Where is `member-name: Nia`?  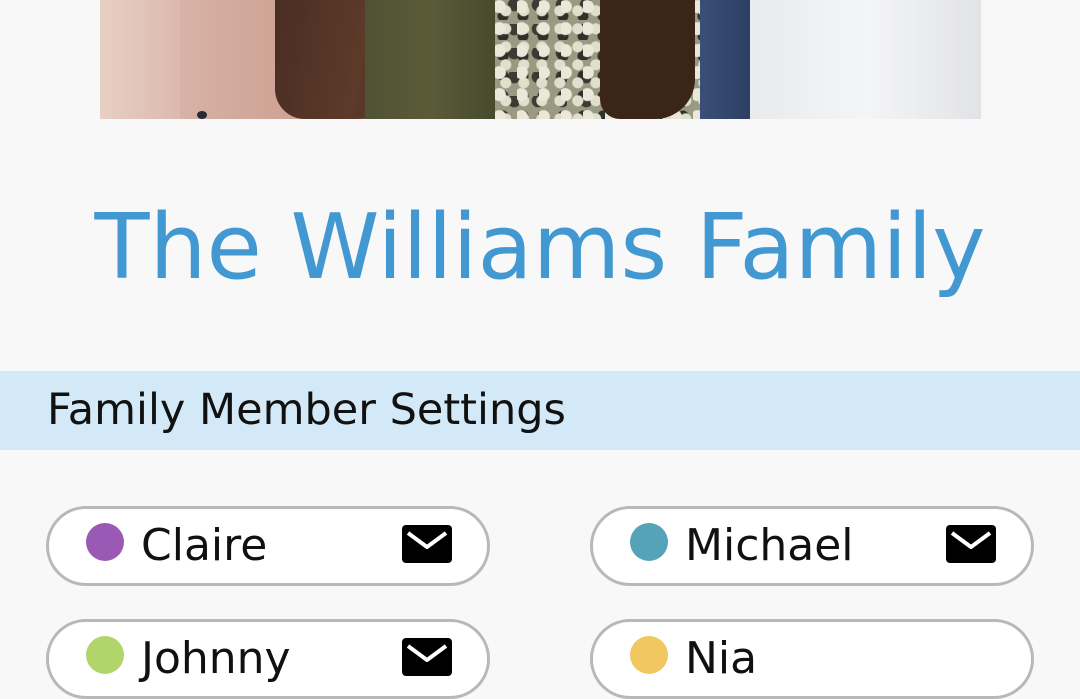
member-name: Nia is located at coordinates (721, 658).